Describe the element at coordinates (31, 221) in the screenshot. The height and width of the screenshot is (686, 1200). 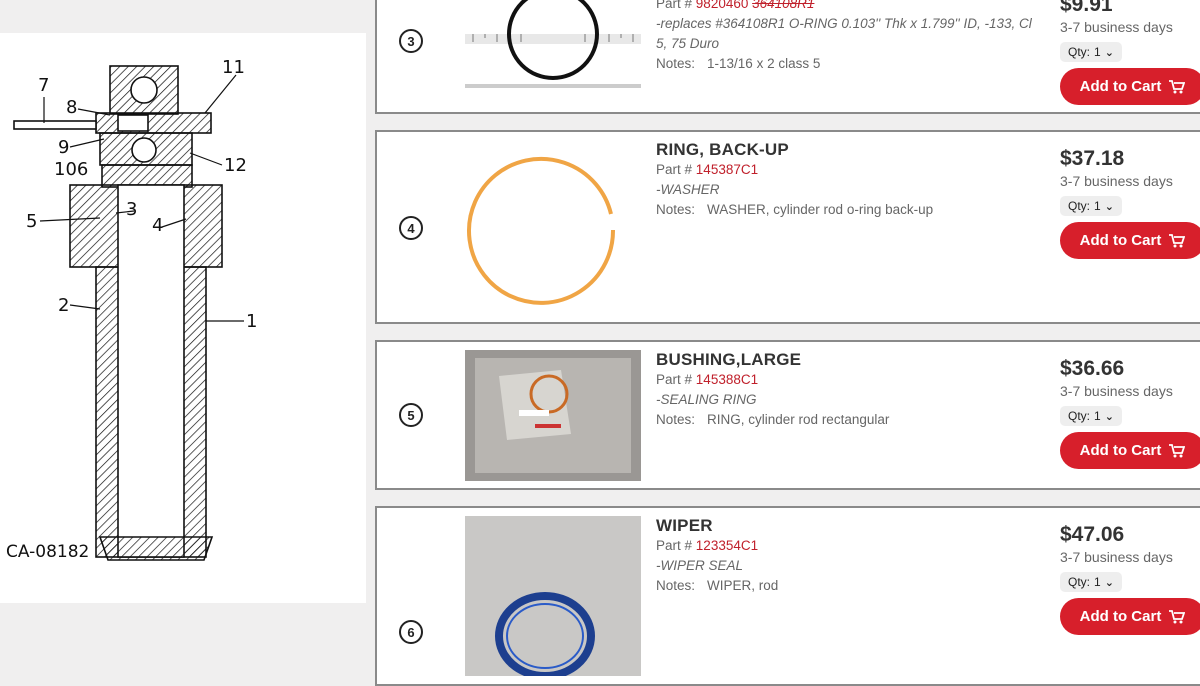
I see `callout-5: 5` at that location.